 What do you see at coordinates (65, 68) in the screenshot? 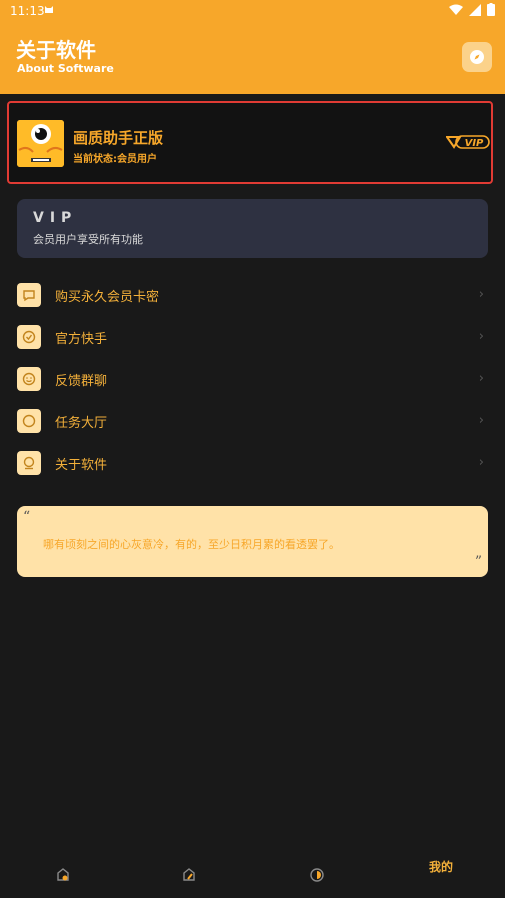
I see `page-subtitle: About Software` at bounding box center [65, 68].